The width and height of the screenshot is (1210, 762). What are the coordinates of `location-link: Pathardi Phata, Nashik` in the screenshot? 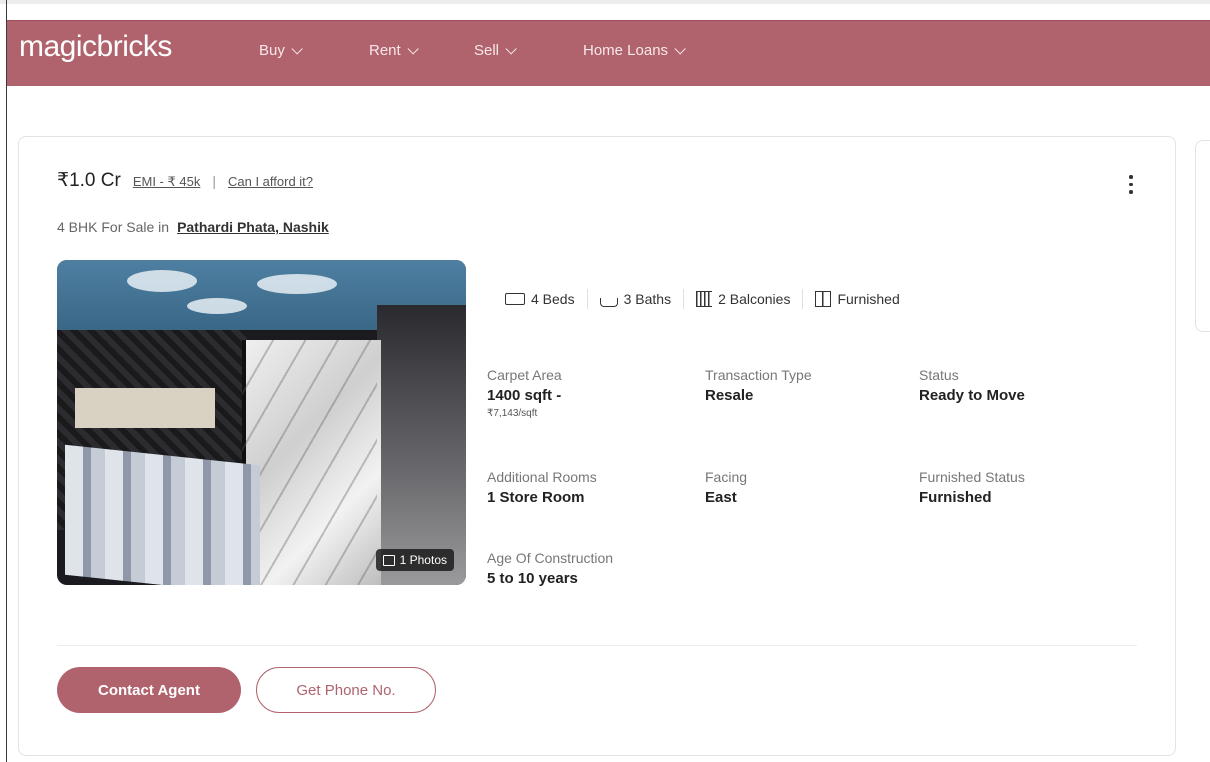 It's located at (253, 227).